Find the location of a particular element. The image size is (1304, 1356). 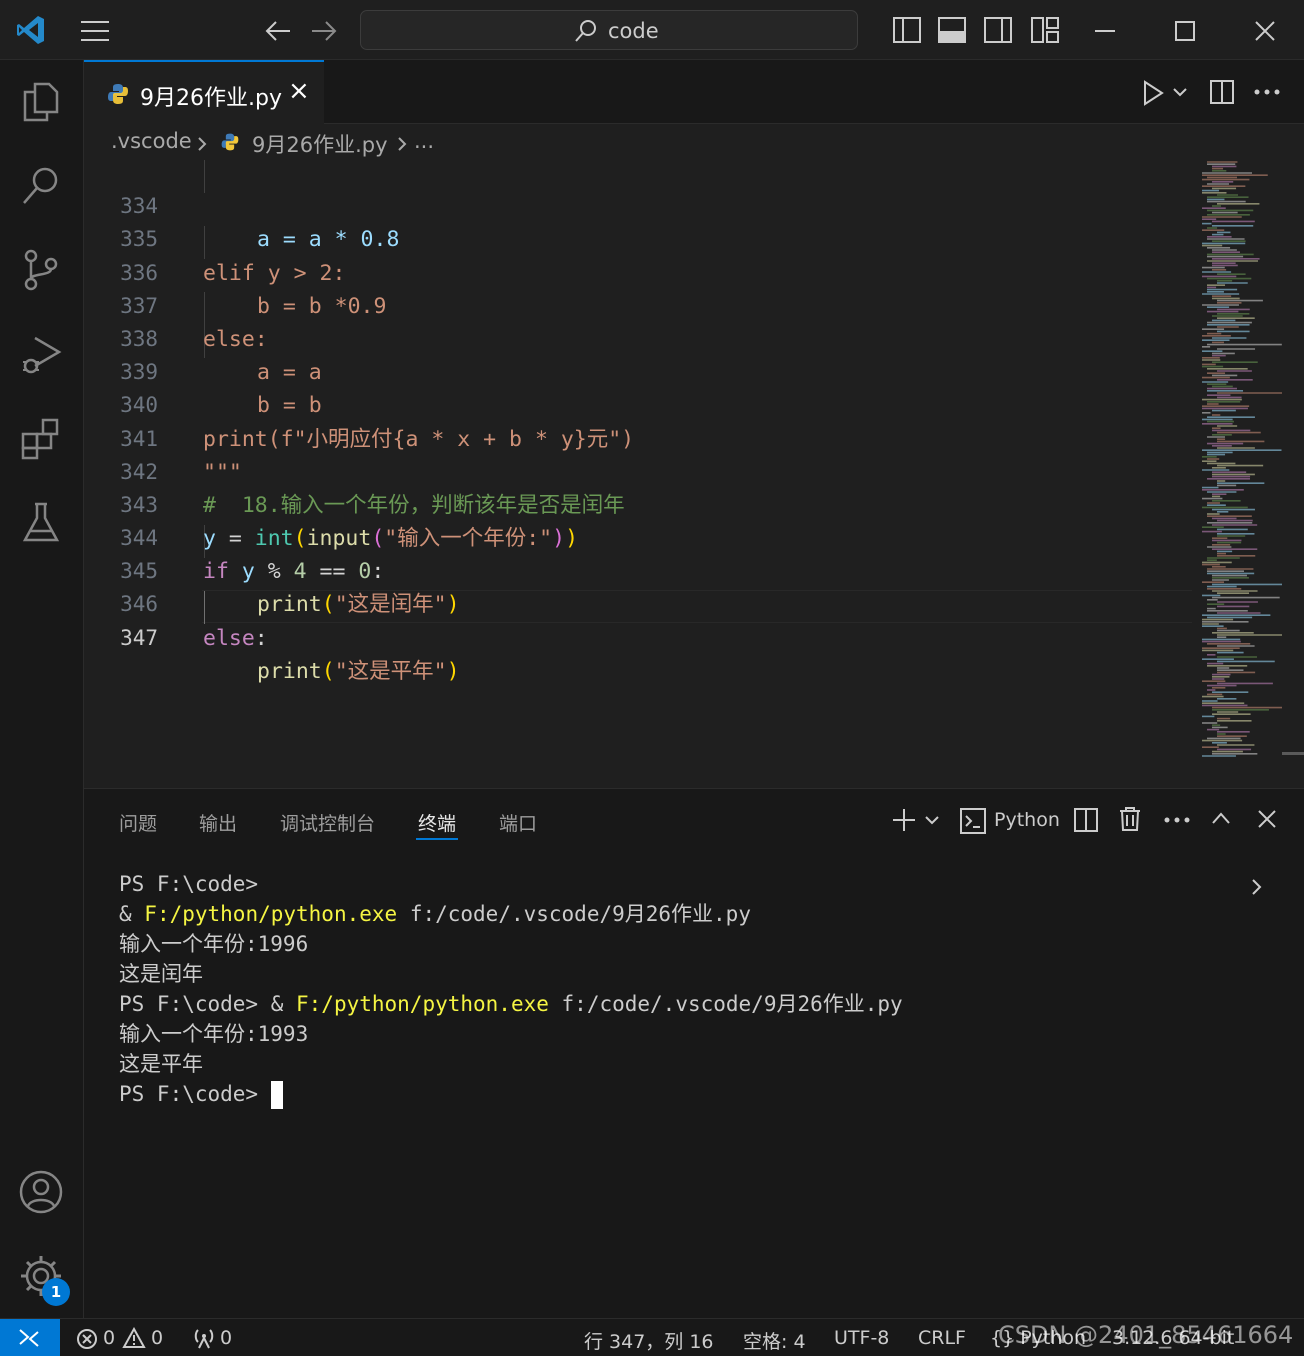

code-line-344: 344 if y % 4 == 0: is located at coordinates (639, 536).